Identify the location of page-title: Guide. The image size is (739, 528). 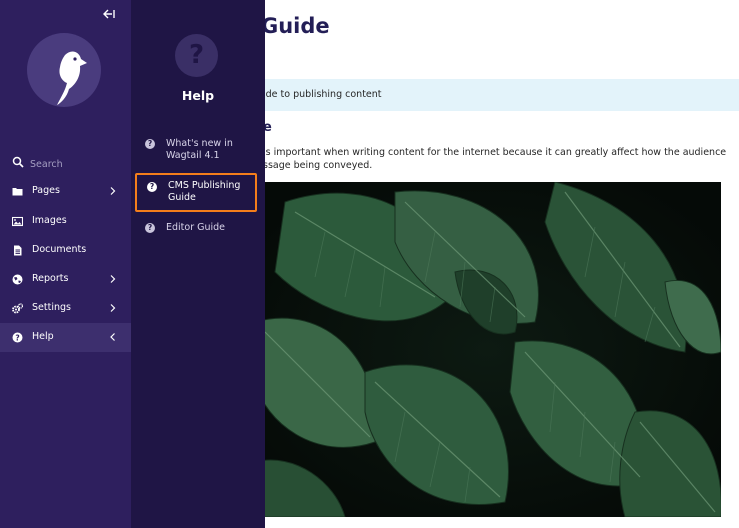
(295, 26).